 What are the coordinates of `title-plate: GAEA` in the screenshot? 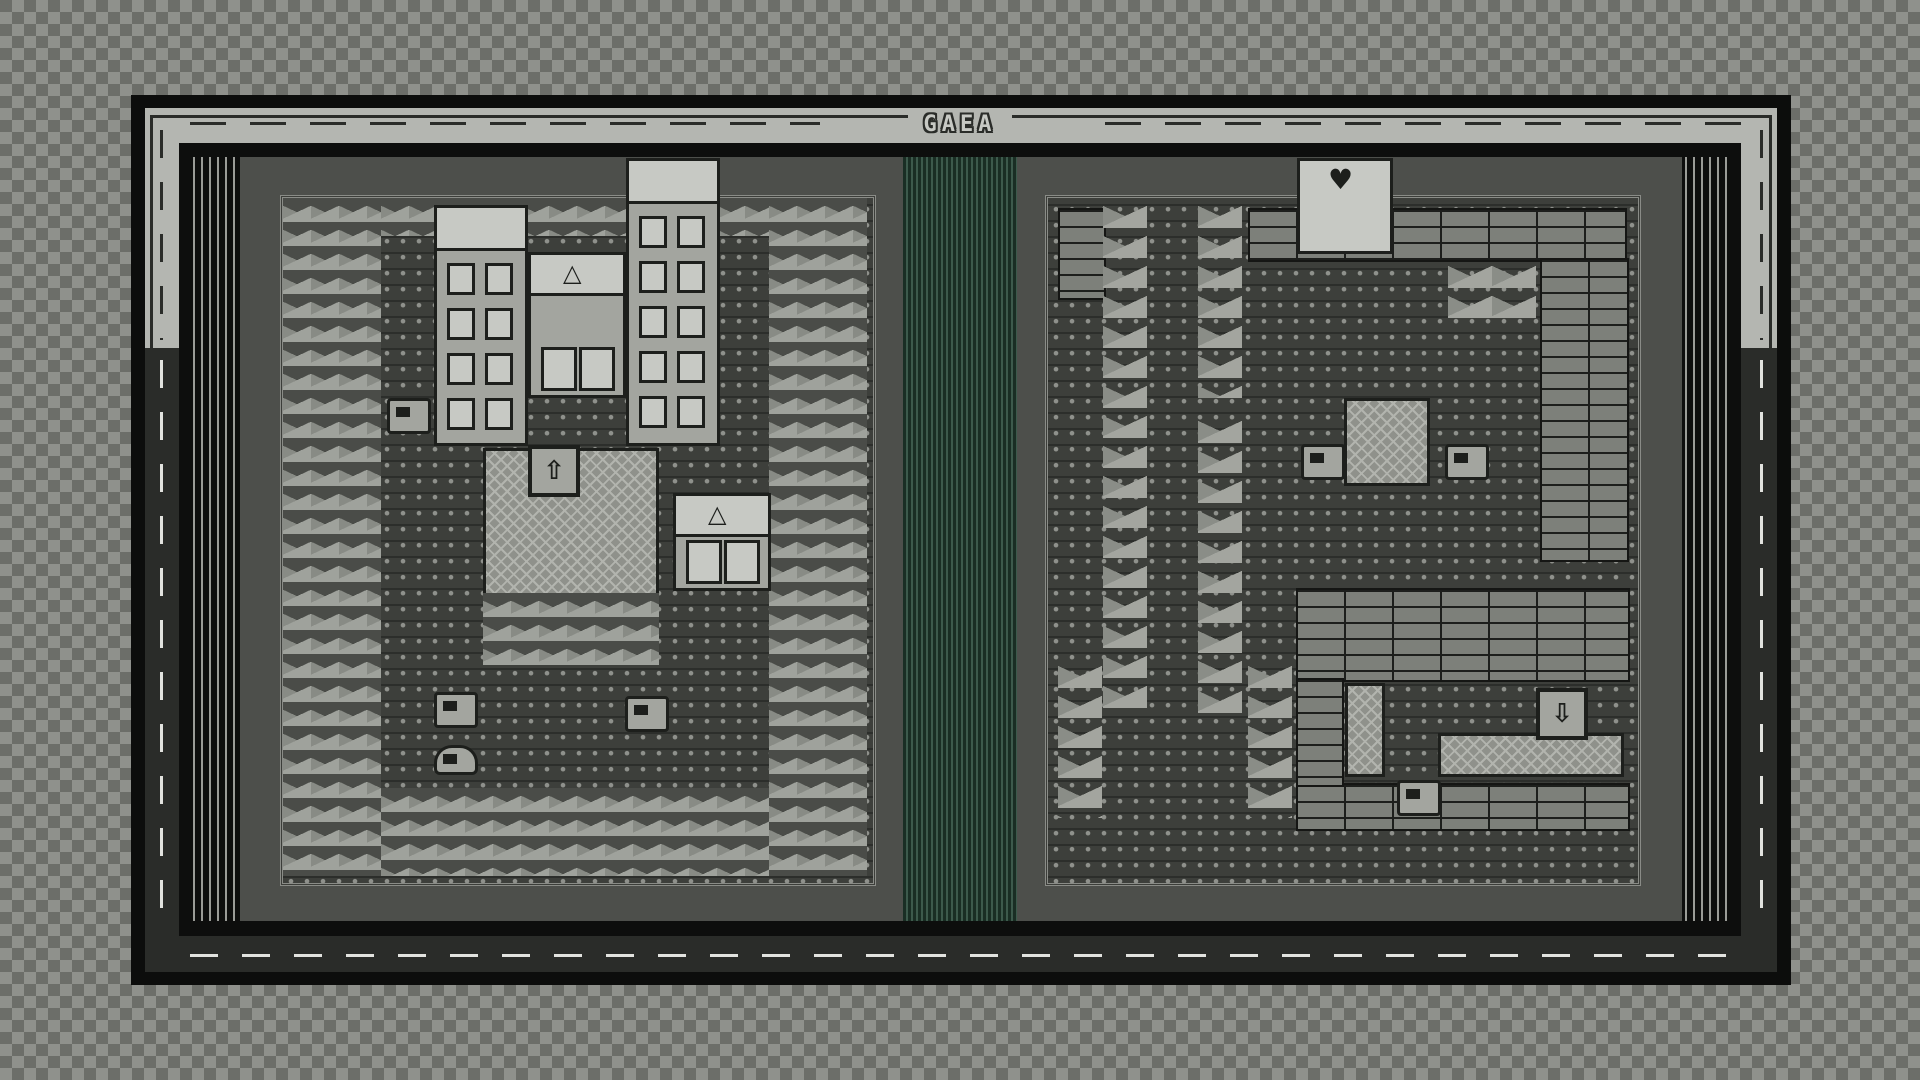 It's located at (960, 124).